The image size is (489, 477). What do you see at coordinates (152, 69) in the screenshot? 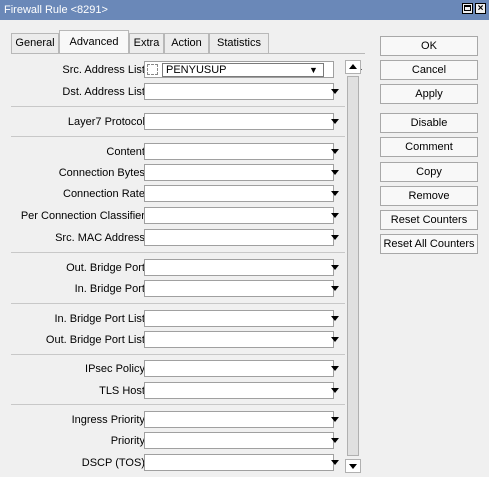
I see `negate-checkbox` at bounding box center [152, 69].